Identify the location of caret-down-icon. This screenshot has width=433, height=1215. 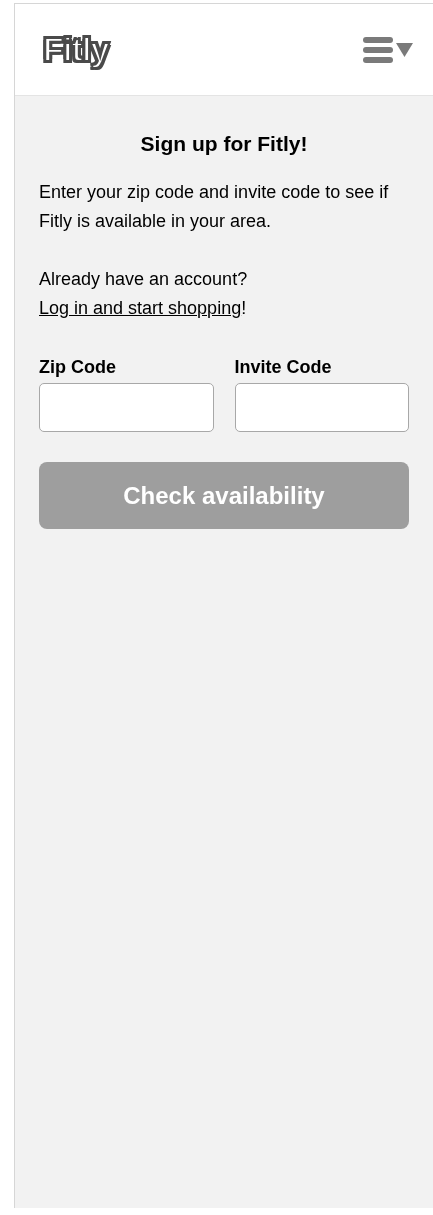
(404, 49).